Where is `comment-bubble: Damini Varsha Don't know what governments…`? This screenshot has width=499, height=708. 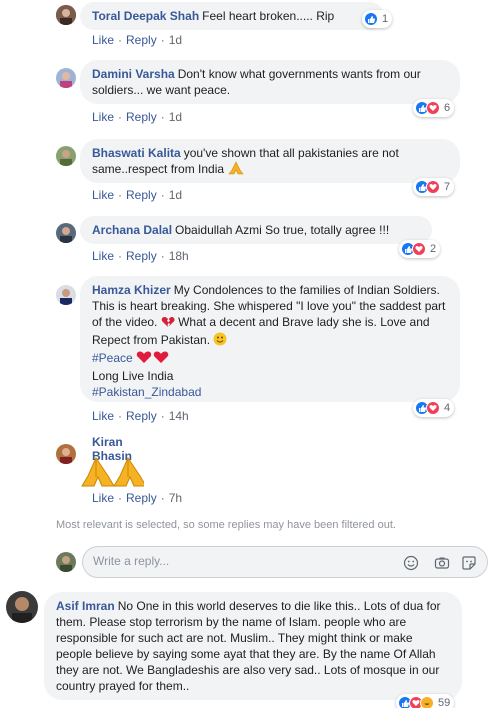
comment-bubble: Damini Varsha Don't know what governments… is located at coordinates (270, 82).